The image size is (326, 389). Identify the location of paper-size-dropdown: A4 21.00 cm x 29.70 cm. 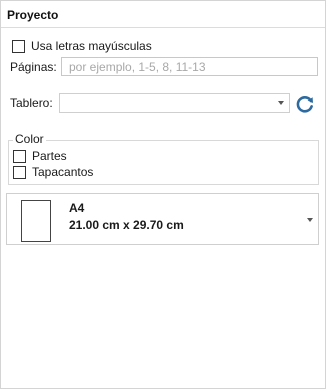
(162, 219).